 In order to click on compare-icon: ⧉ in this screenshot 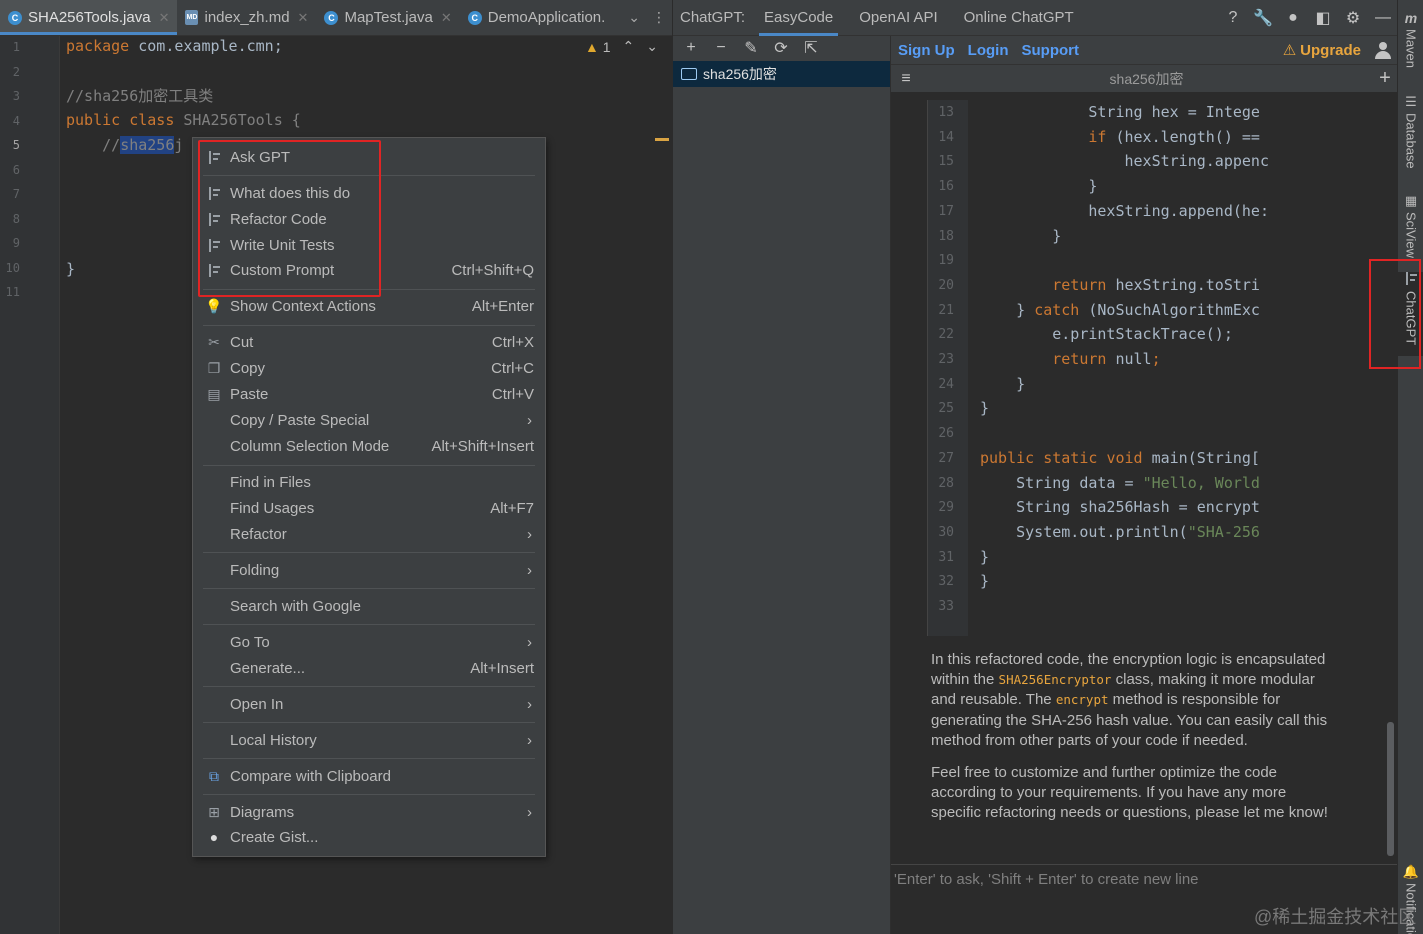, I will do `click(214, 775)`.